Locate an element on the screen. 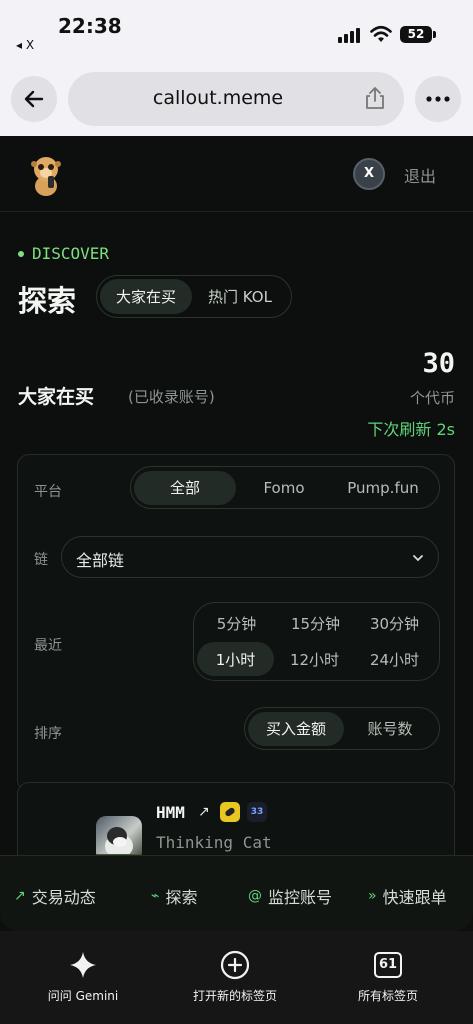  chain-badge-icon: 33 is located at coordinates (257, 812).